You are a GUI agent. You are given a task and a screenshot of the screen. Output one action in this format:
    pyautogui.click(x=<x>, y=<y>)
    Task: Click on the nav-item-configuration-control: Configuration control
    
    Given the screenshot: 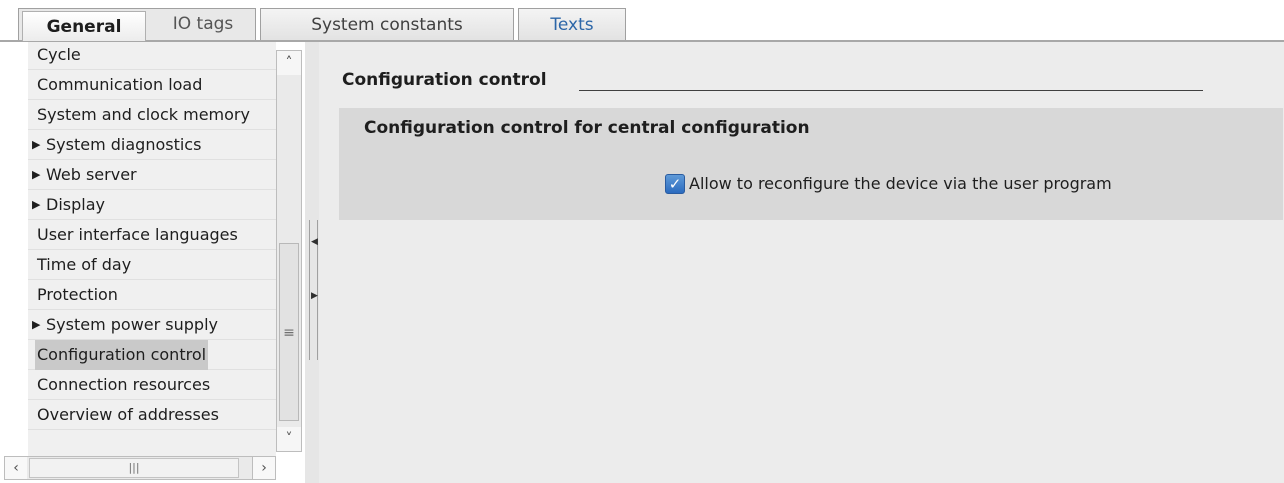 What is the action you would take?
    pyautogui.click(x=152, y=355)
    